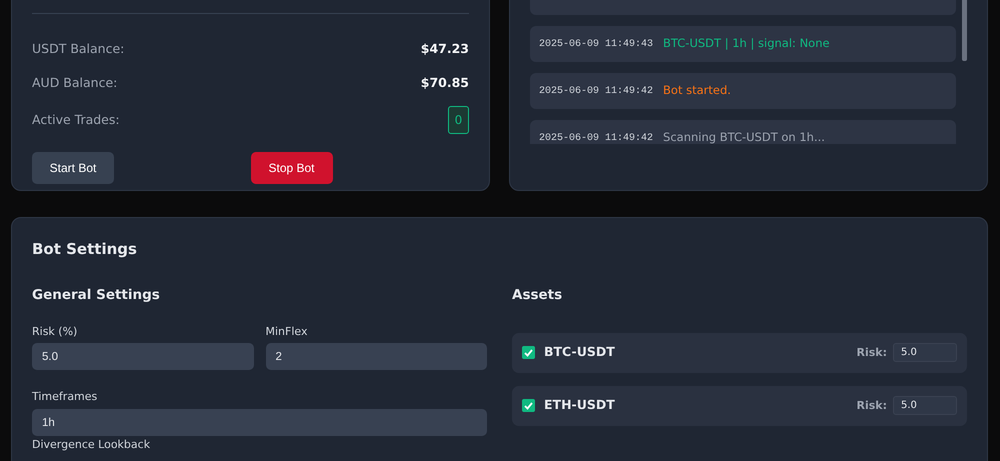  Describe the element at coordinates (75, 83) in the screenshot. I see `balance-label: AUD Balance:` at that location.